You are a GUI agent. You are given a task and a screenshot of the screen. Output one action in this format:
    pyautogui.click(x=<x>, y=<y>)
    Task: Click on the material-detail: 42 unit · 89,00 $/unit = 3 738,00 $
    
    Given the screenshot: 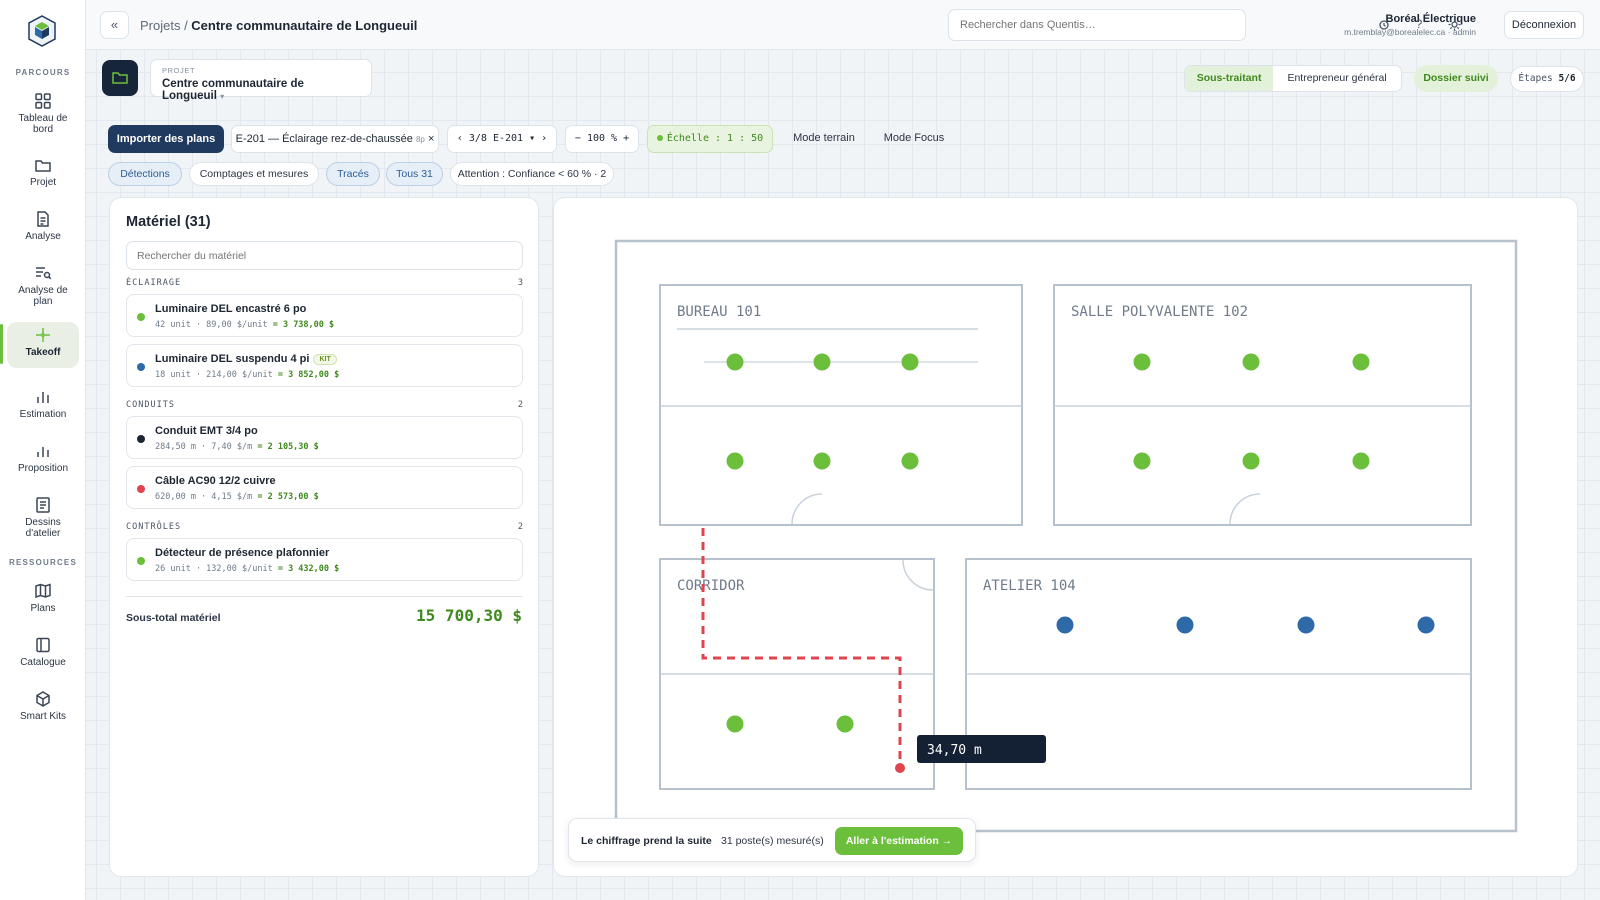 What is the action you would take?
    pyautogui.click(x=245, y=325)
    